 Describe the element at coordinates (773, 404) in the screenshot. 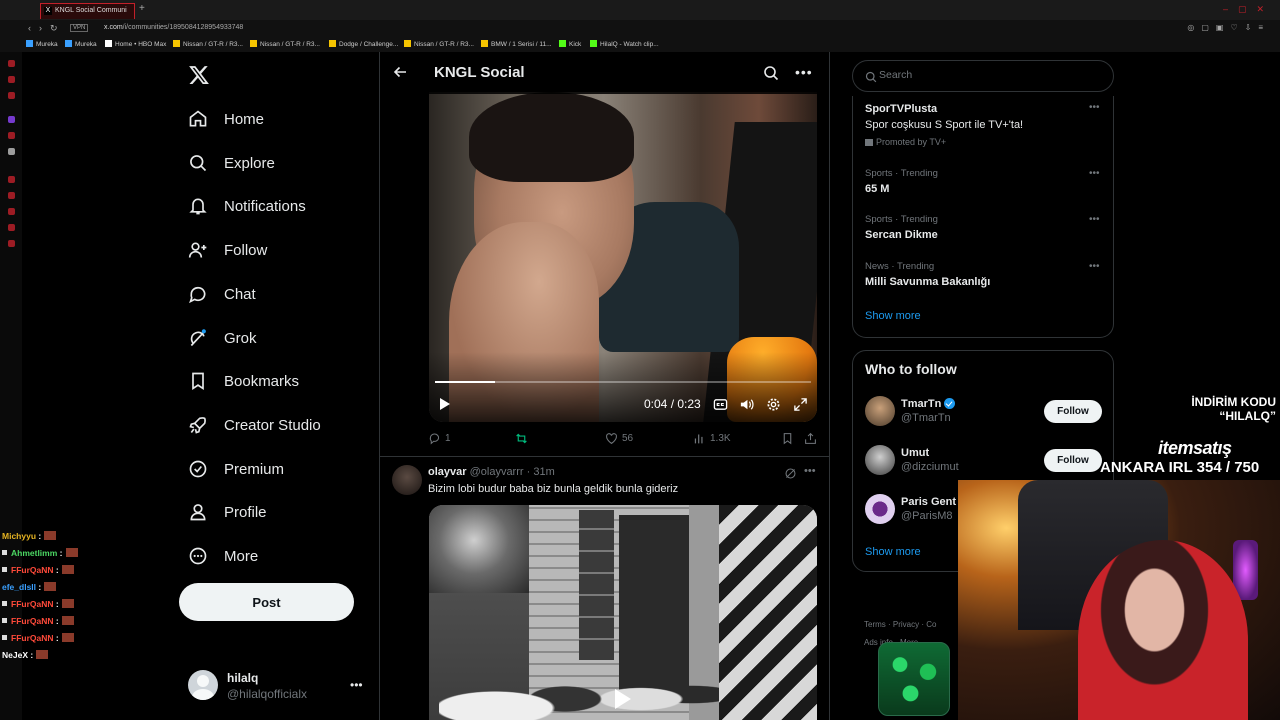

I see `settings-gear-icon` at that location.